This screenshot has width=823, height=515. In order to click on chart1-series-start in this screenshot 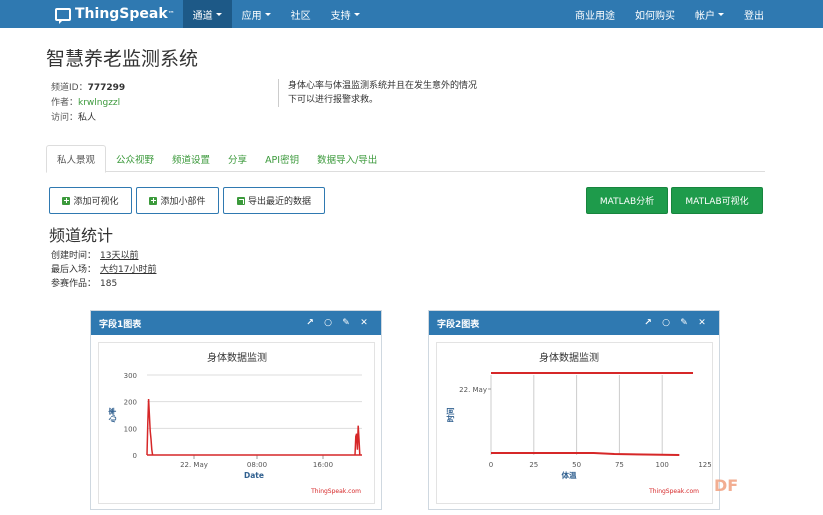, I will do `click(150, 427)`.